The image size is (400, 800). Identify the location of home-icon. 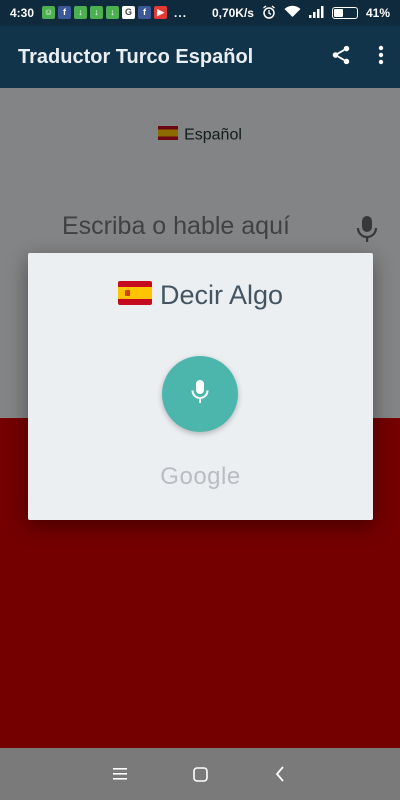
(200, 774).